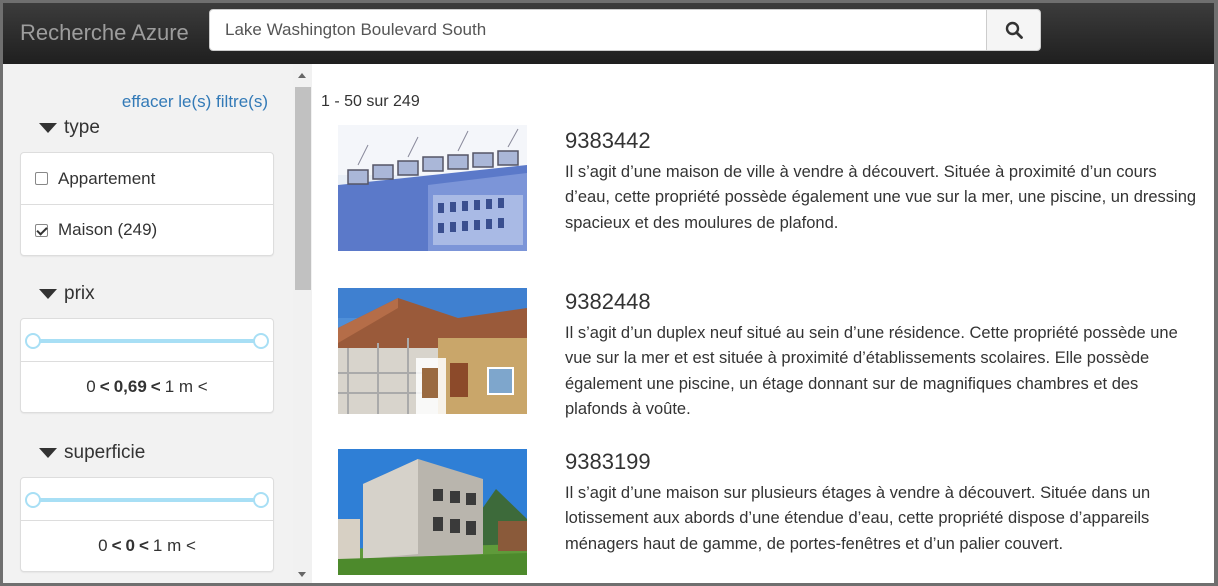 The height and width of the screenshot is (586, 1218). I want to click on type-option-appartement: Appartement, so click(147, 178).